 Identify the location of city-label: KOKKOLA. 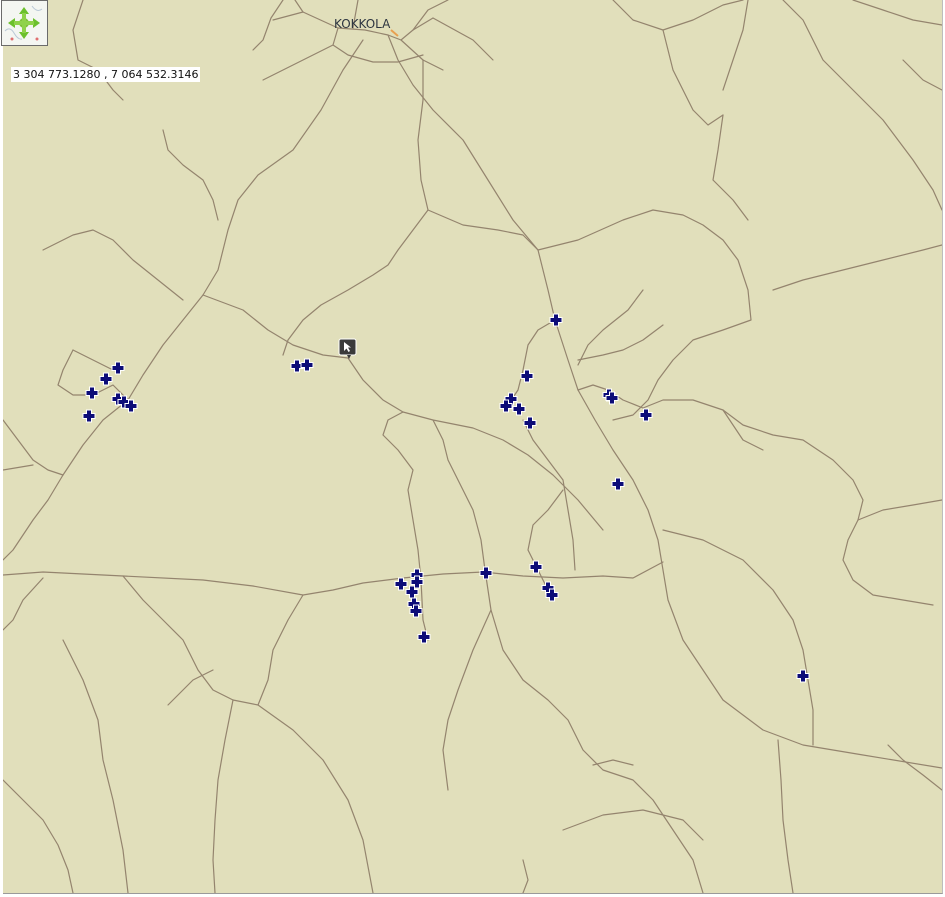
(362, 24).